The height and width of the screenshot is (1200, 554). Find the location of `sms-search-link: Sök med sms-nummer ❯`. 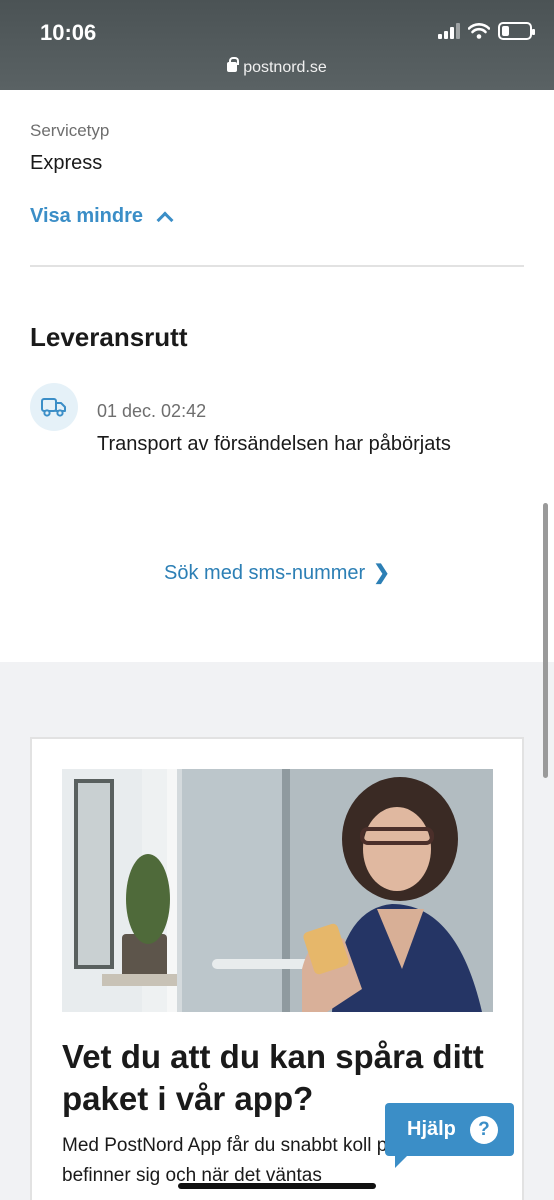

sms-search-link: Sök med sms-nummer ❯ is located at coordinates (277, 572).